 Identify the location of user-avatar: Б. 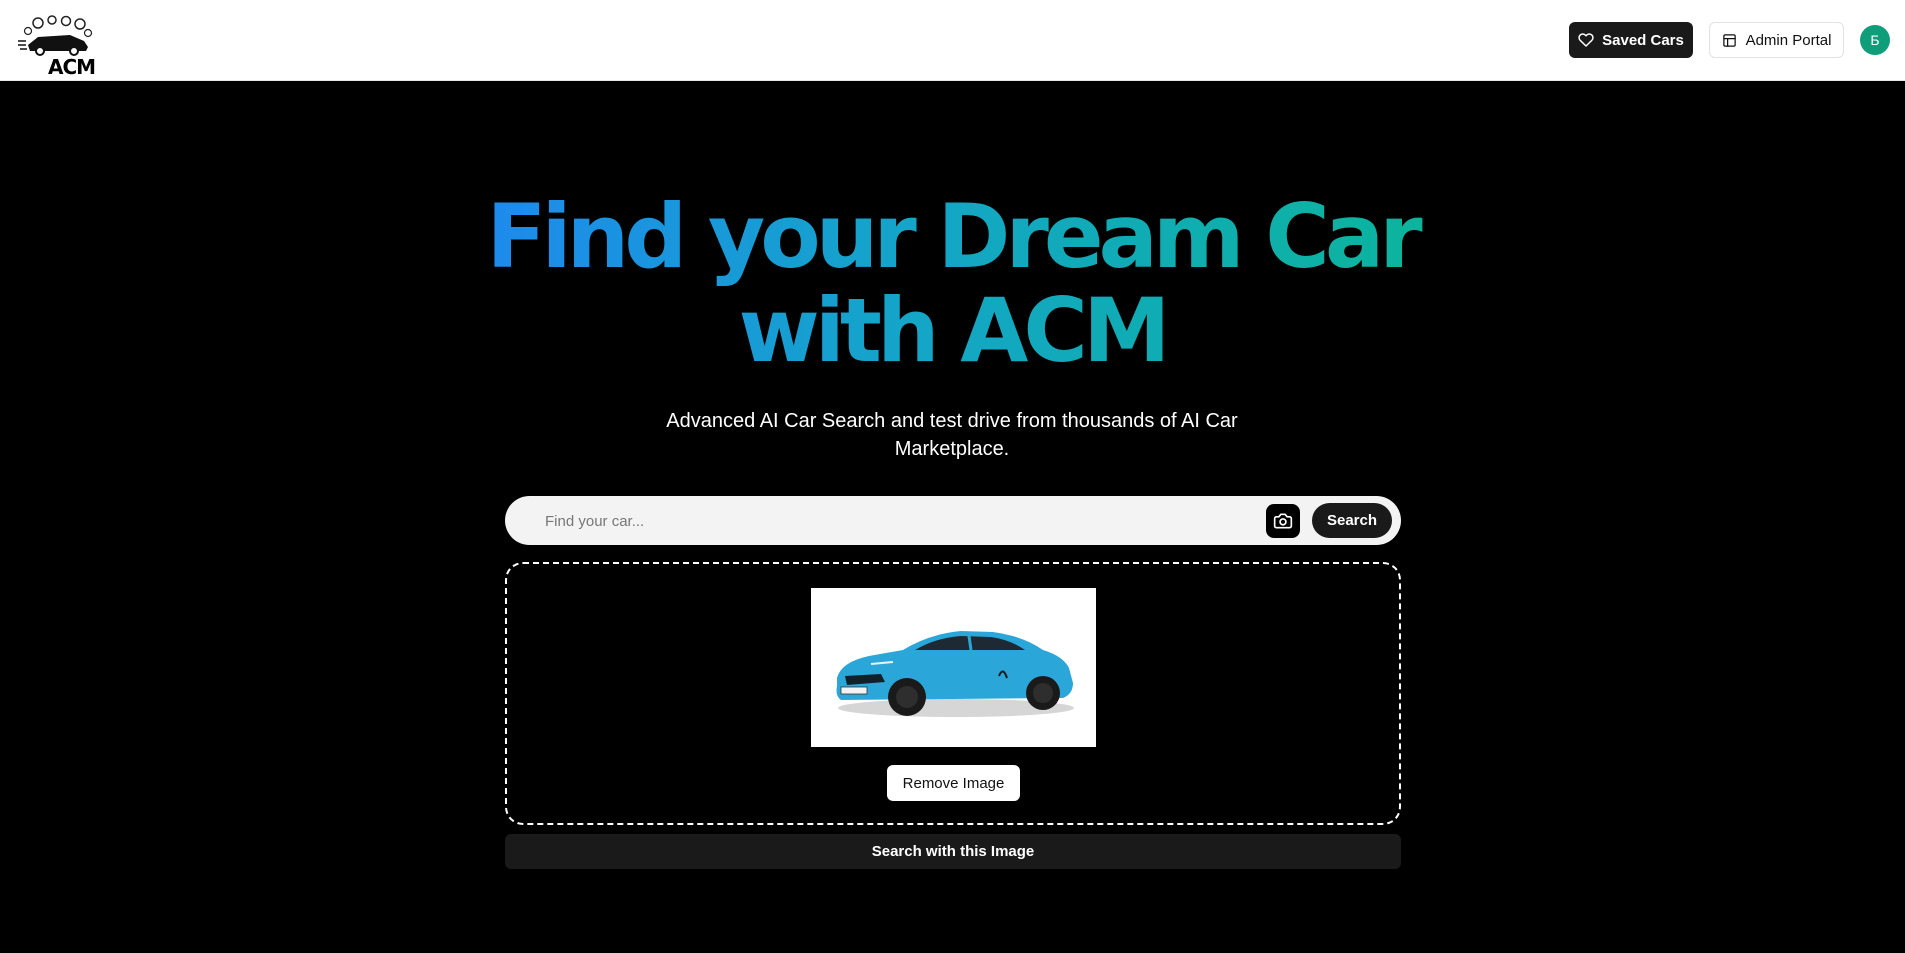
(1875, 40).